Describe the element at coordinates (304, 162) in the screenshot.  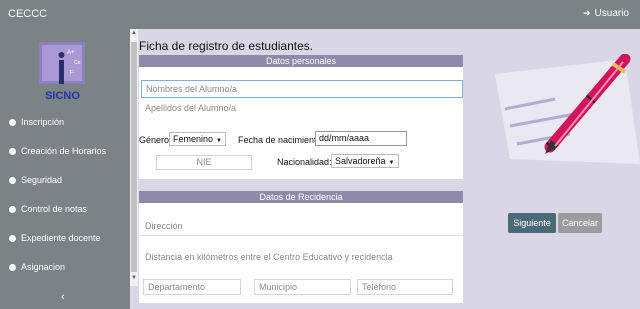
I see `nacionalidad-label: Nacionalidad:` at that location.